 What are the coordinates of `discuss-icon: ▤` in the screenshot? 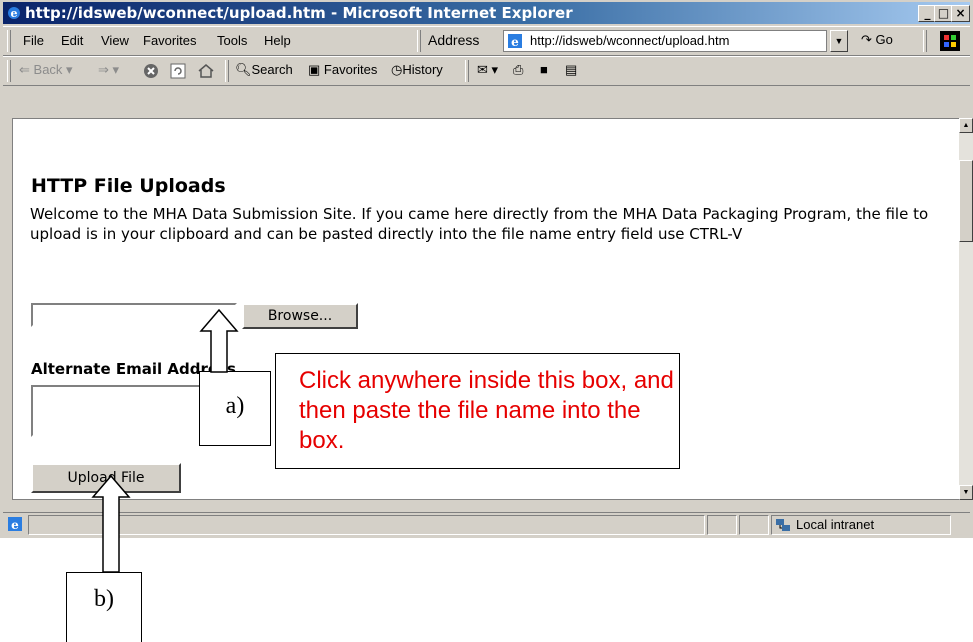 It's located at (571, 69).